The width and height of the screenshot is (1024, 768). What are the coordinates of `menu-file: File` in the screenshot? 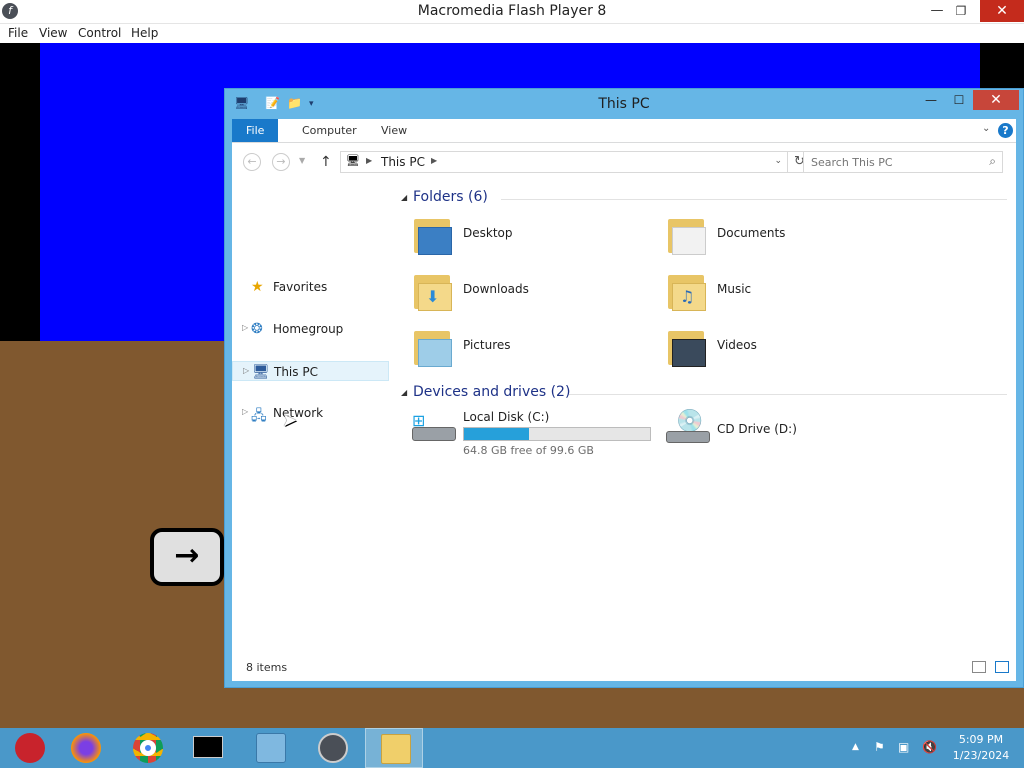 It's located at (18, 33).